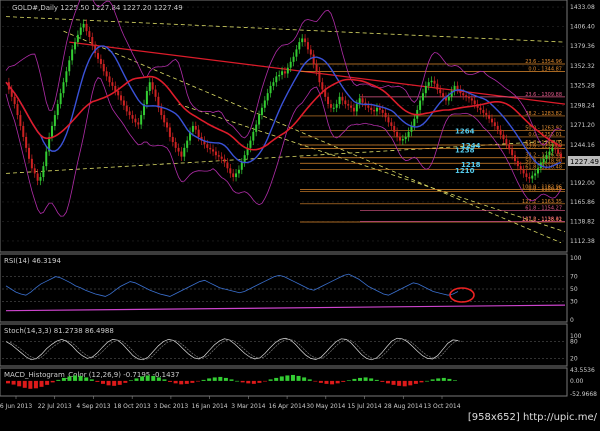 Image resolution: width=600 pixels, height=431 pixels. I want to click on x-tick-label: 6 Jun 2013, so click(16, 406).